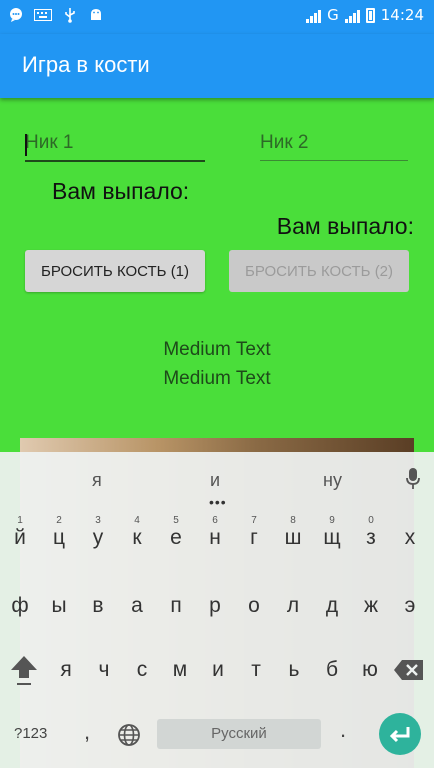 This screenshot has height=768, width=434. What do you see at coordinates (20, 538) in the screenshot?
I see `key: 1й` at bounding box center [20, 538].